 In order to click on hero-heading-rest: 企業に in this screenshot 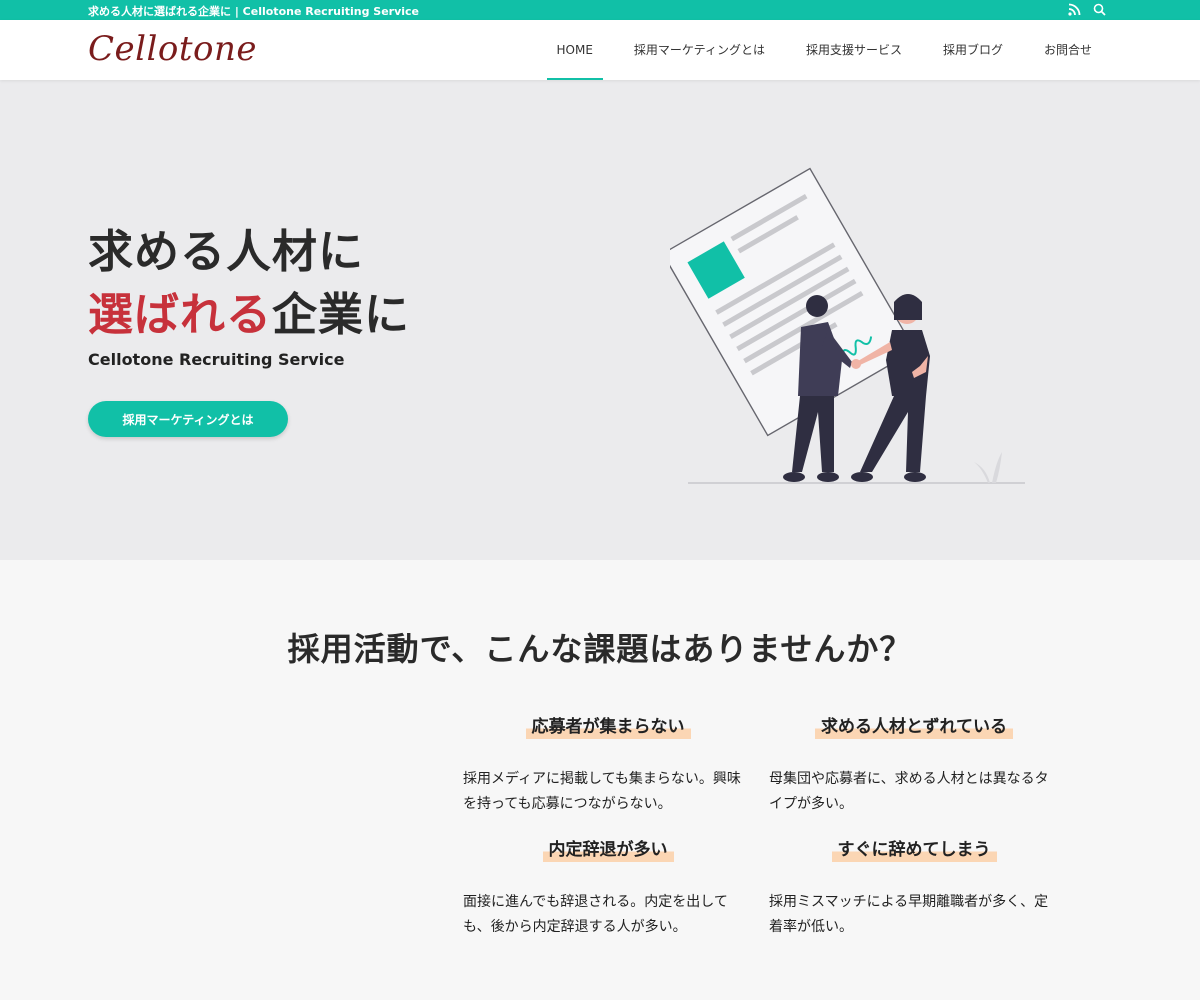, I will do `click(341, 314)`.